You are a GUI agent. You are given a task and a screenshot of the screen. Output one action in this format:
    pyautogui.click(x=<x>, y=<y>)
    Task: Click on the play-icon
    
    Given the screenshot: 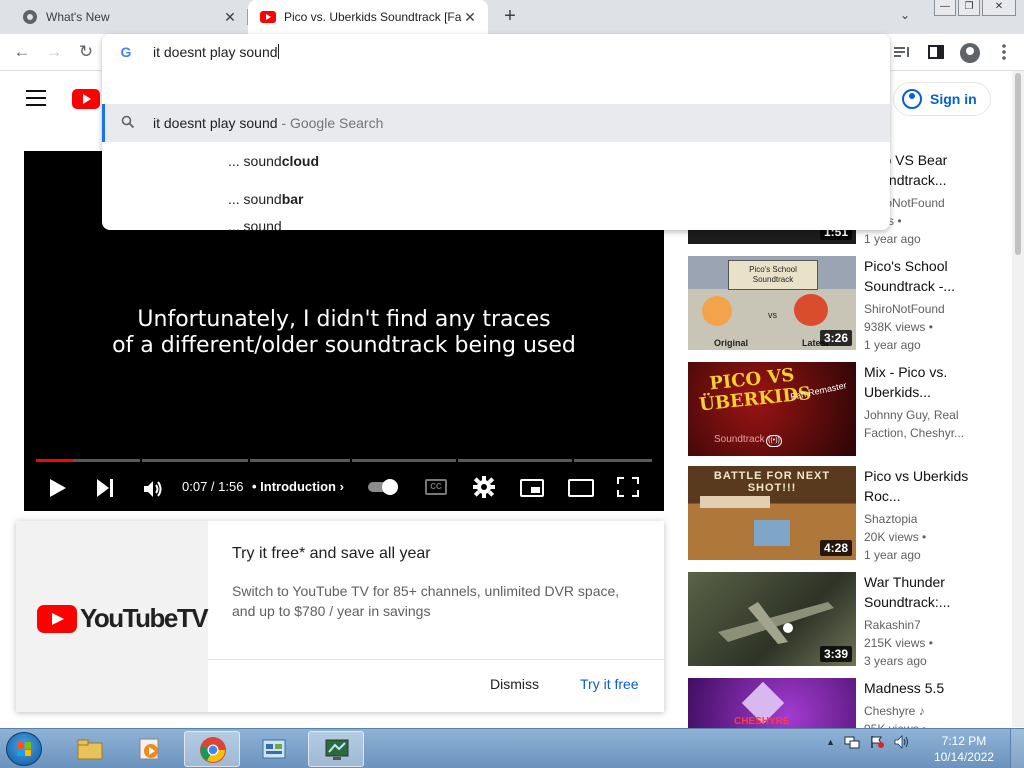 What is the action you would take?
    pyautogui.click(x=58, y=488)
    